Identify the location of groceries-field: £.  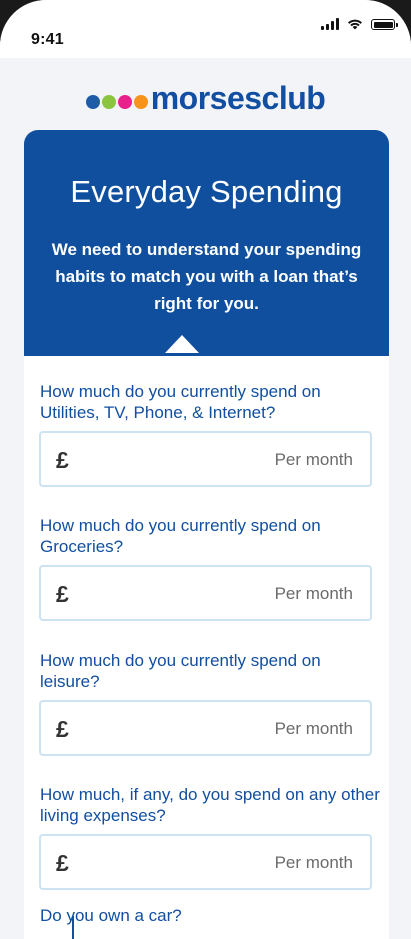
(205, 593).